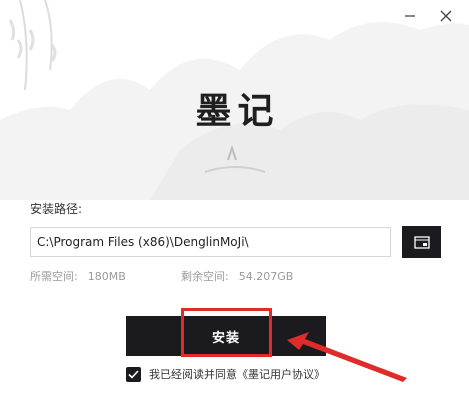 The width and height of the screenshot is (469, 418). Describe the element at coordinates (237, 276) in the screenshot. I see `remaining-space: 剩余空间: 54.207GB` at that location.